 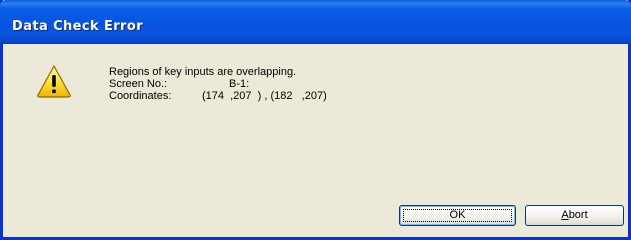 What do you see at coordinates (78, 26) in the screenshot?
I see `window-title: Data Check Error` at bounding box center [78, 26].